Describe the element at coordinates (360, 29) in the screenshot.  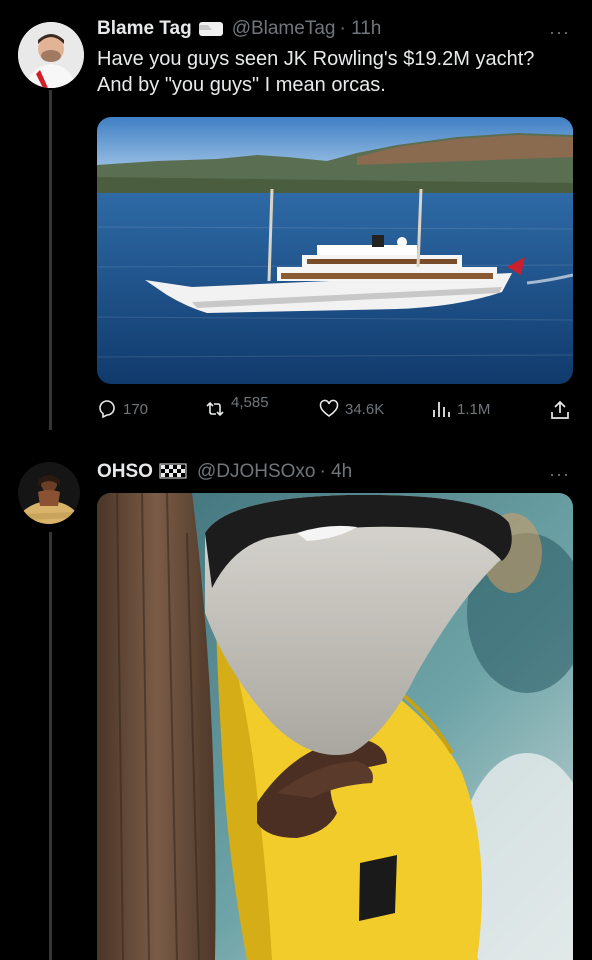
I see `timestamp: · 11h` at that location.